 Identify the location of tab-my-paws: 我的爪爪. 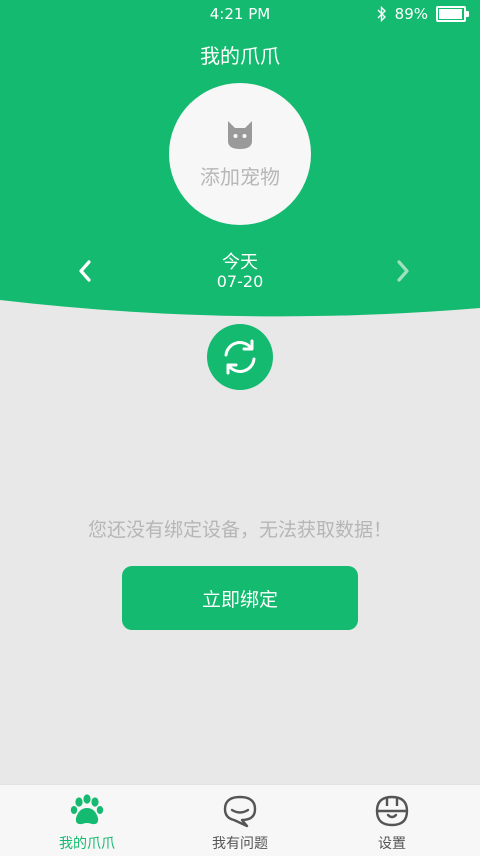
(87, 820).